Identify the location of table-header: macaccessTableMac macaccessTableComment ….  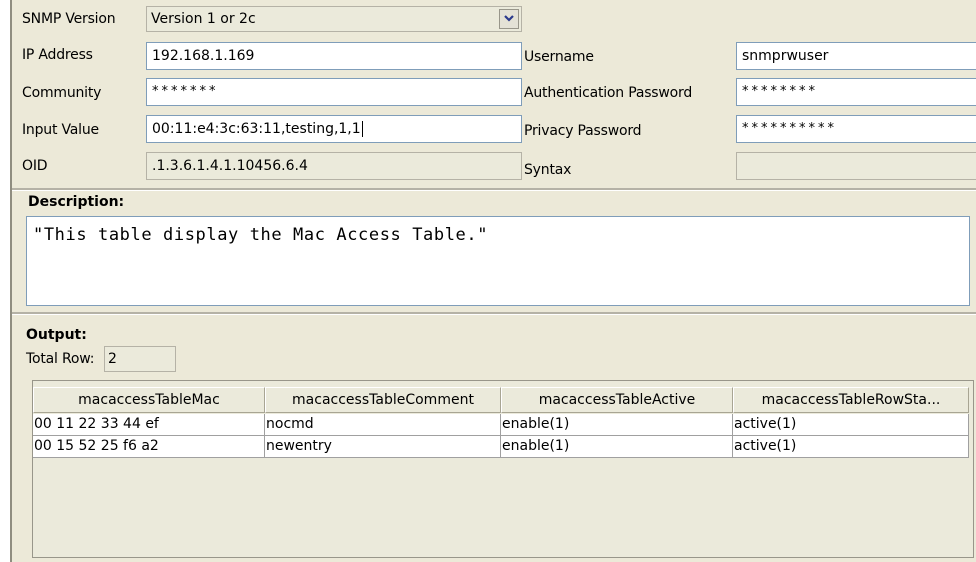
(503, 400).